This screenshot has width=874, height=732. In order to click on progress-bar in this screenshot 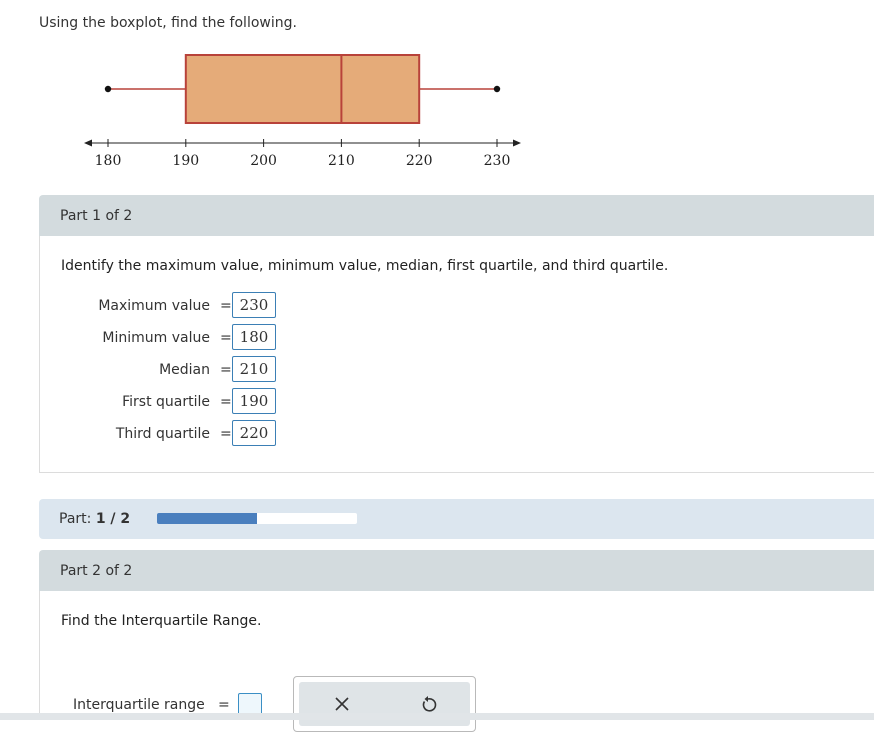, I will do `click(257, 518)`.